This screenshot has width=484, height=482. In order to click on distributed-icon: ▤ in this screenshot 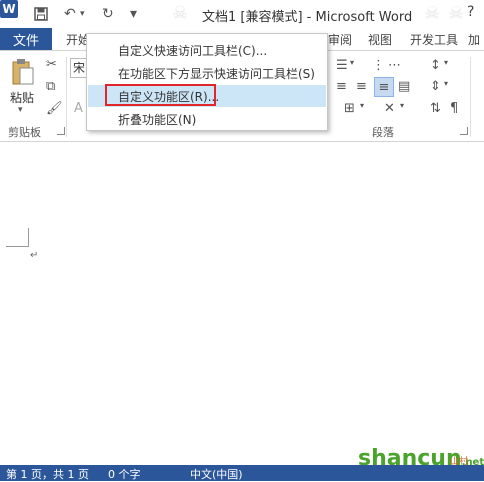, I will do `click(404, 86)`.